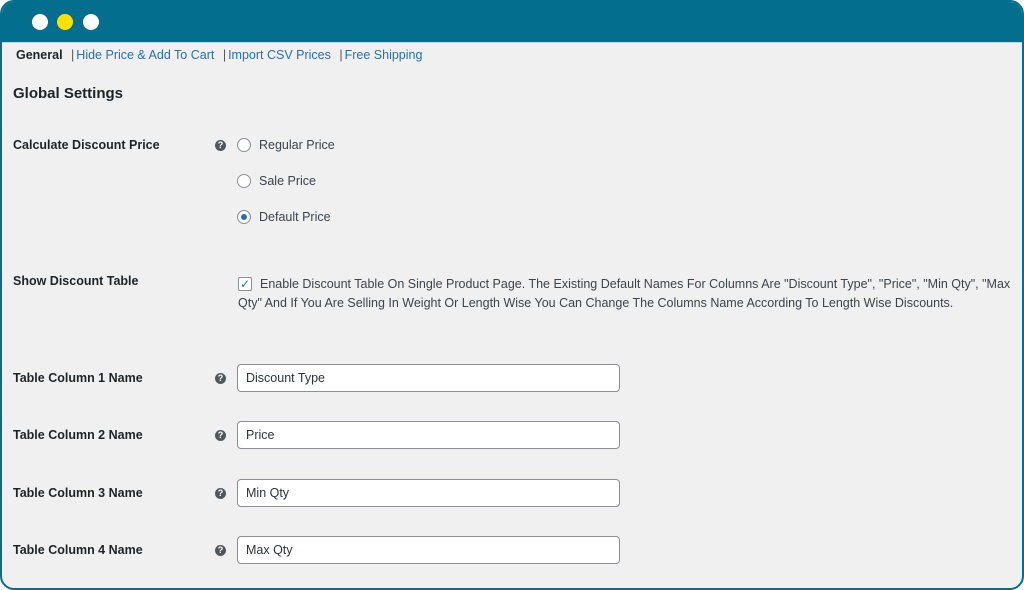 Image resolution: width=1024 pixels, height=590 pixels. What do you see at coordinates (39, 55) in the screenshot?
I see `tab-general: General` at bounding box center [39, 55].